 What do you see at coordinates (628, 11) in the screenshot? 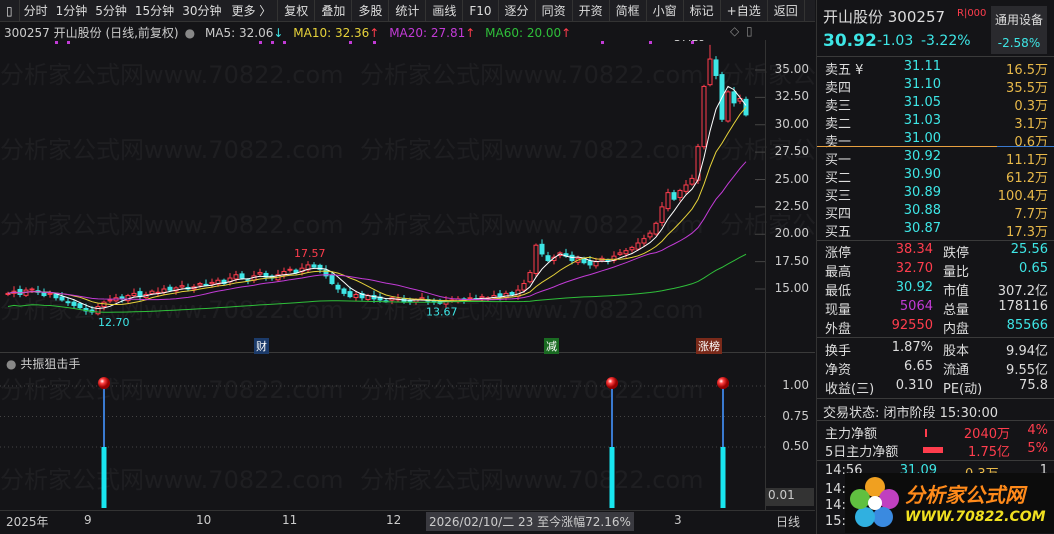
I see `toolbar-button: 简框` at bounding box center [628, 11].